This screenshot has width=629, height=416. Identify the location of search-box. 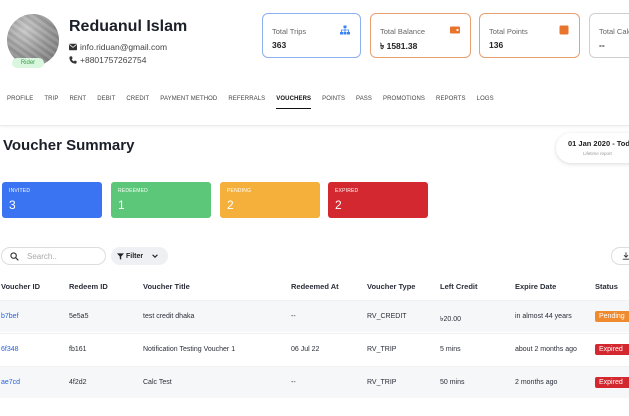
(53, 256).